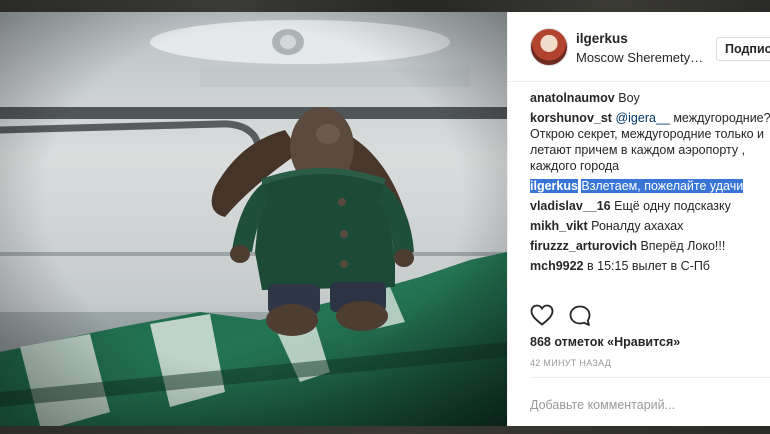 The width and height of the screenshot is (770, 434). I want to click on comment-item: ilgerkus Взлетаем, пожелайте удачи, so click(650, 186).